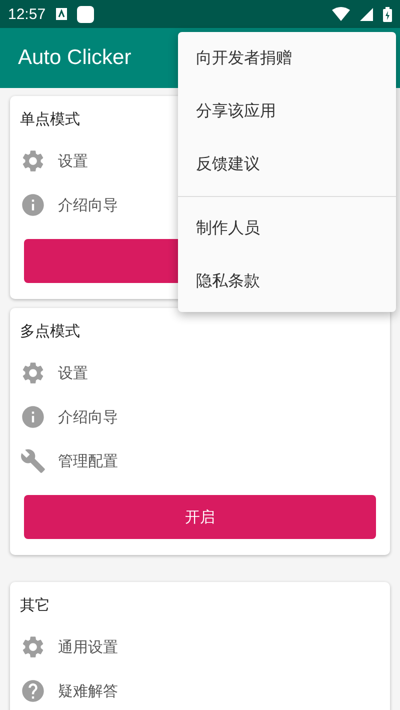 Image resolution: width=400 pixels, height=710 pixels. What do you see at coordinates (50, 331) in the screenshot?
I see `card-title: 多点模式` at bounding box center [50, 331].